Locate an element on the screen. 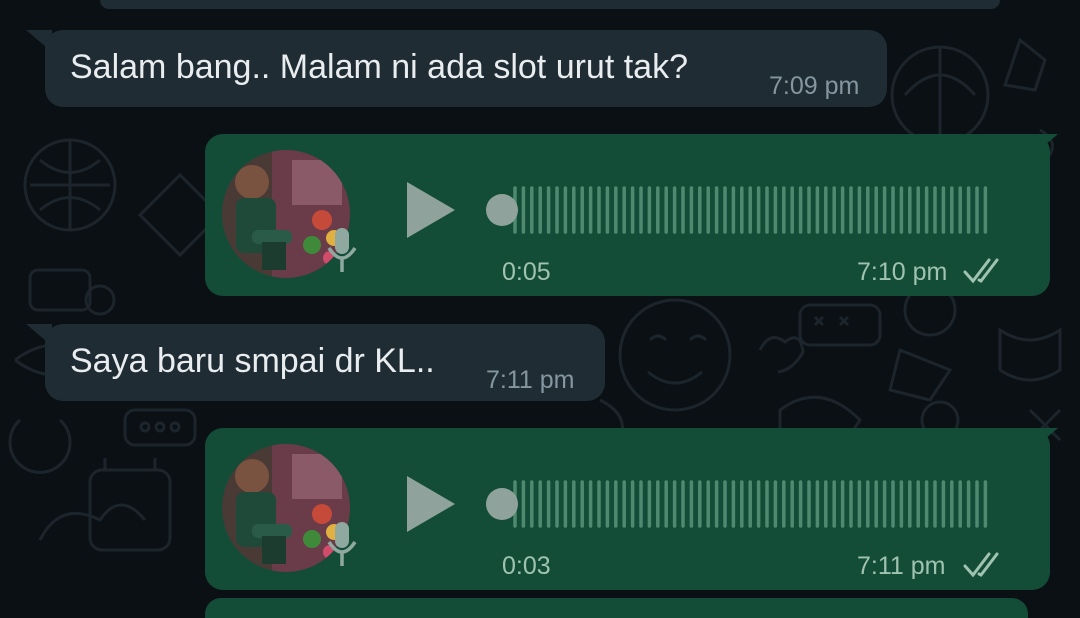 The height and width of the screenshot is (618, 1080). voice-duration: 0:03 is located at coordinates (526, 566).